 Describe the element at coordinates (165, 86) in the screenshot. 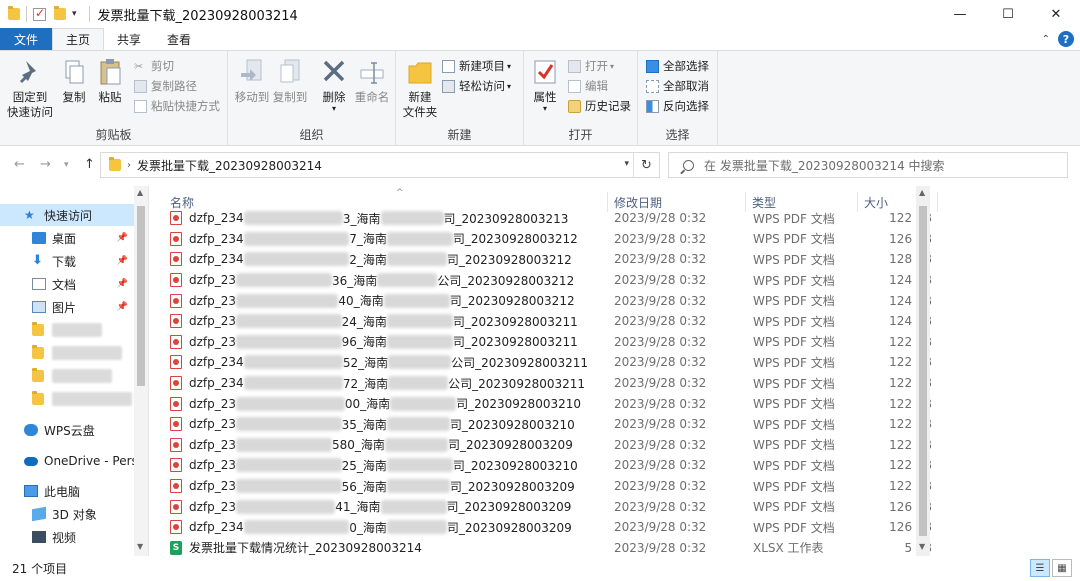

I see `copy-path-button: 复制路径` at that location.